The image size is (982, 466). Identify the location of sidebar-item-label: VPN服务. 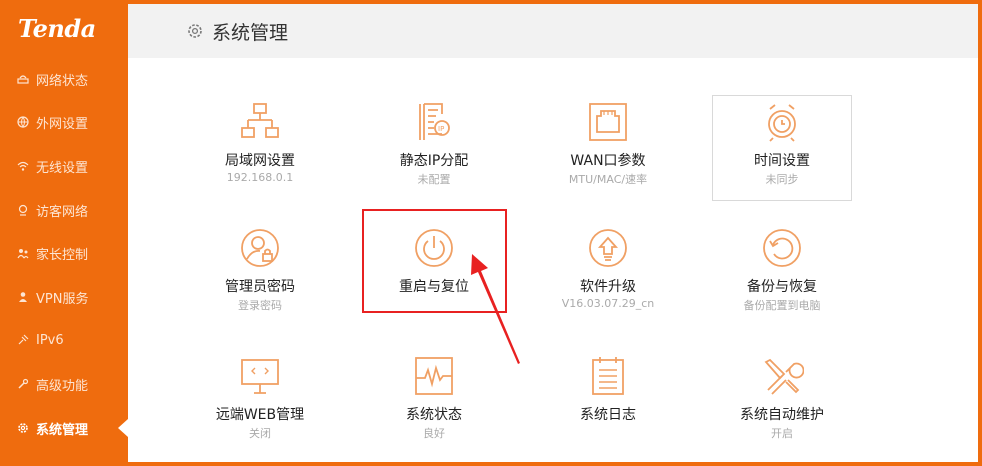
(62, 299).